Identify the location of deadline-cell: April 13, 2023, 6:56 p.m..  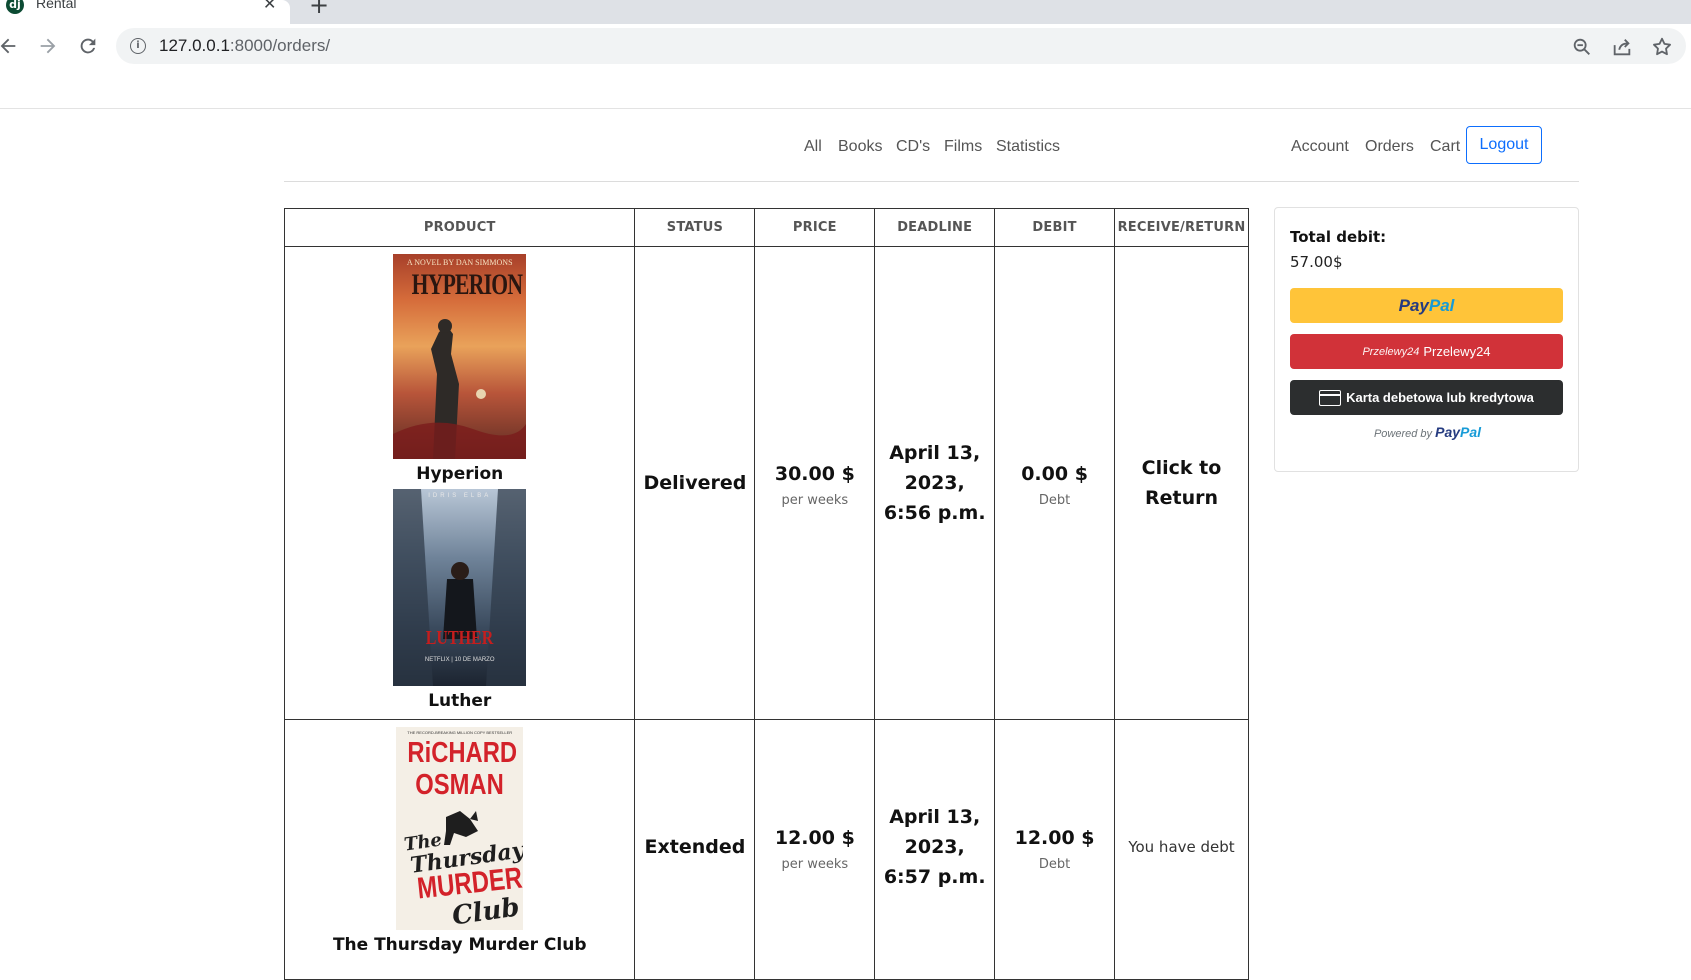
(935, 483).